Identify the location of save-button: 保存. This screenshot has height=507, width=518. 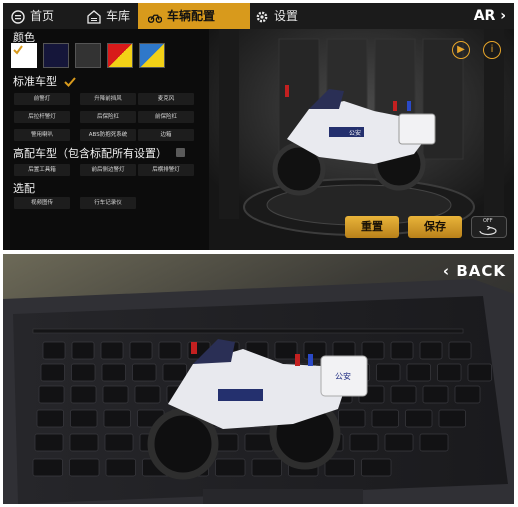
(435, 227).